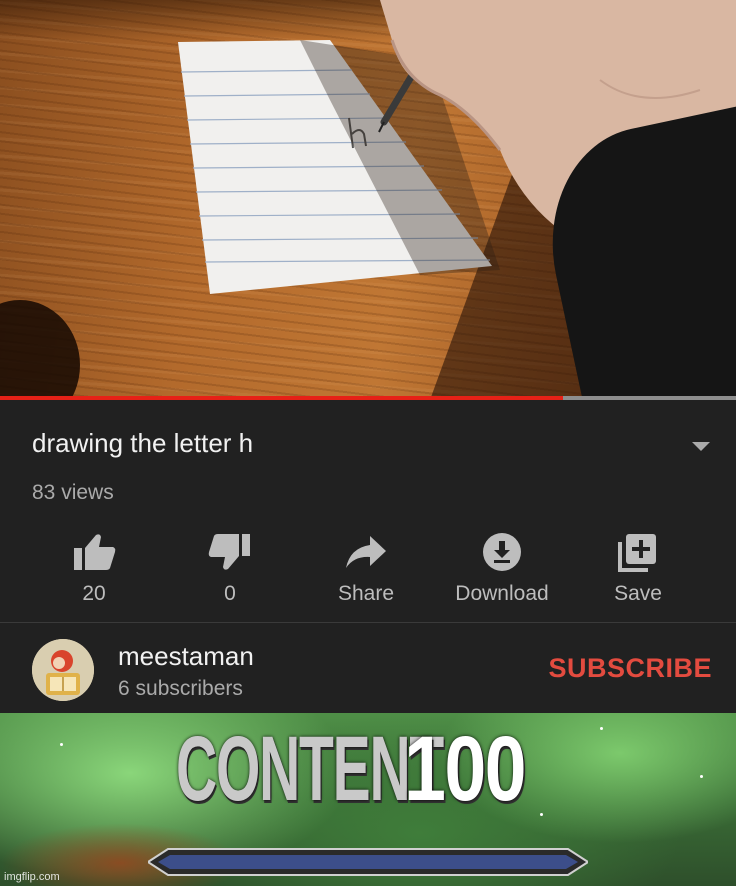 This screenshot has height=886, width=736. I want to click on download-icon, so click(502, 552).